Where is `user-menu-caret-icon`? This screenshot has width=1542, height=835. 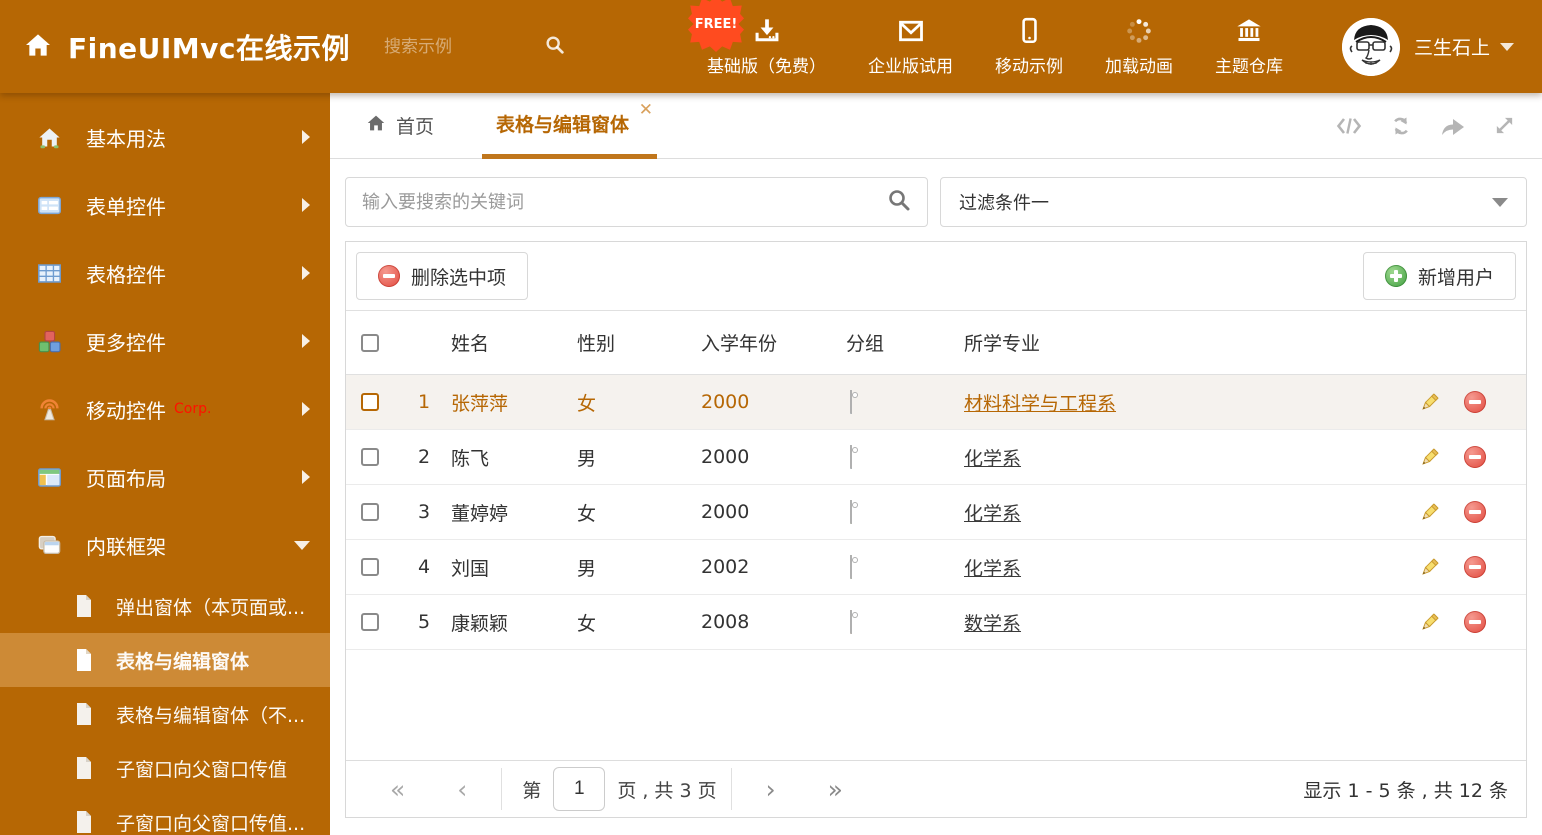
user-menu-caret-icon is located at coordinates (1507, 46).